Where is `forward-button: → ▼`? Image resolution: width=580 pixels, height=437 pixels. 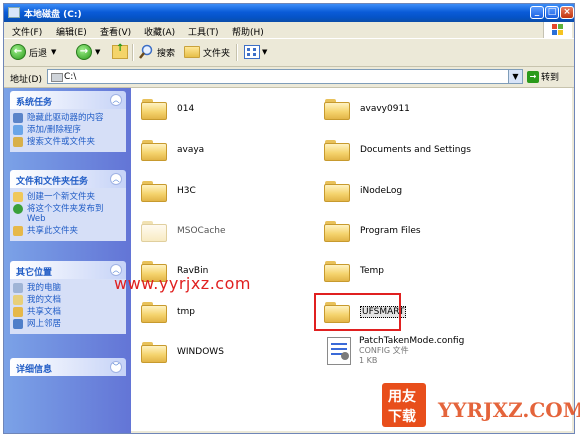
forward-button: → ▼ is located at coordinates (88, 52).